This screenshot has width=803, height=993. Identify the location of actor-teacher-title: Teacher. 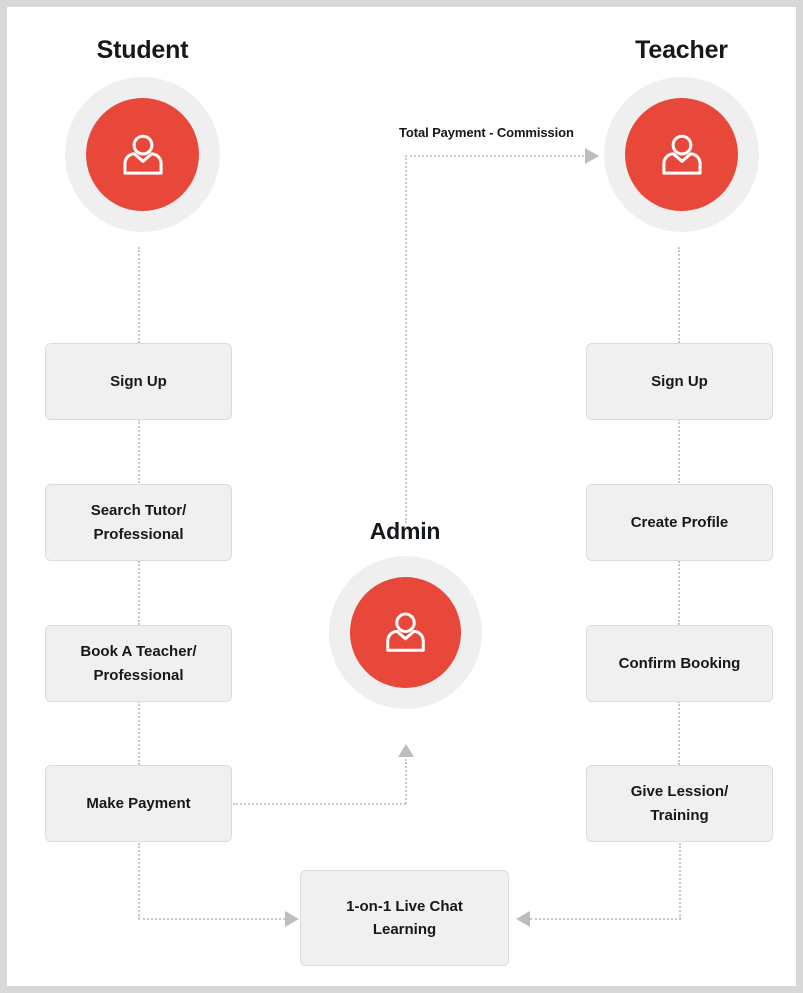
(681, 50).